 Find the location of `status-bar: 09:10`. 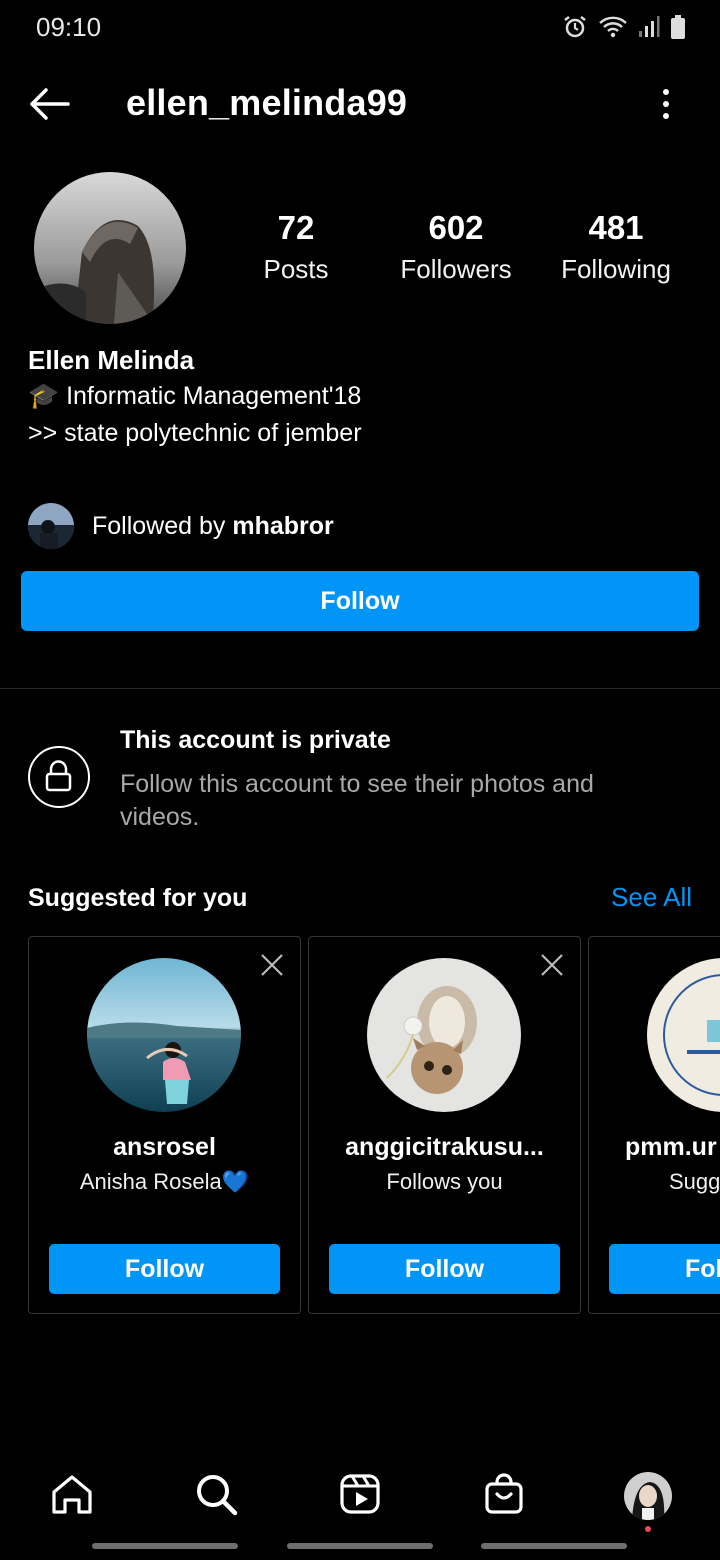

status-bar: 09:10 is located at coordinates (360, 28).